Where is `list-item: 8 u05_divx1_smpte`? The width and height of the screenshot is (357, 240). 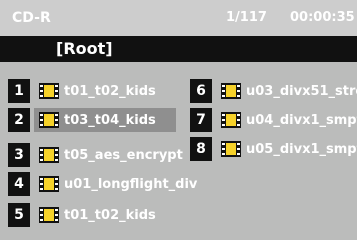
list-item: 8 u05_divx1_smpte is located at coordinates (273, 149).